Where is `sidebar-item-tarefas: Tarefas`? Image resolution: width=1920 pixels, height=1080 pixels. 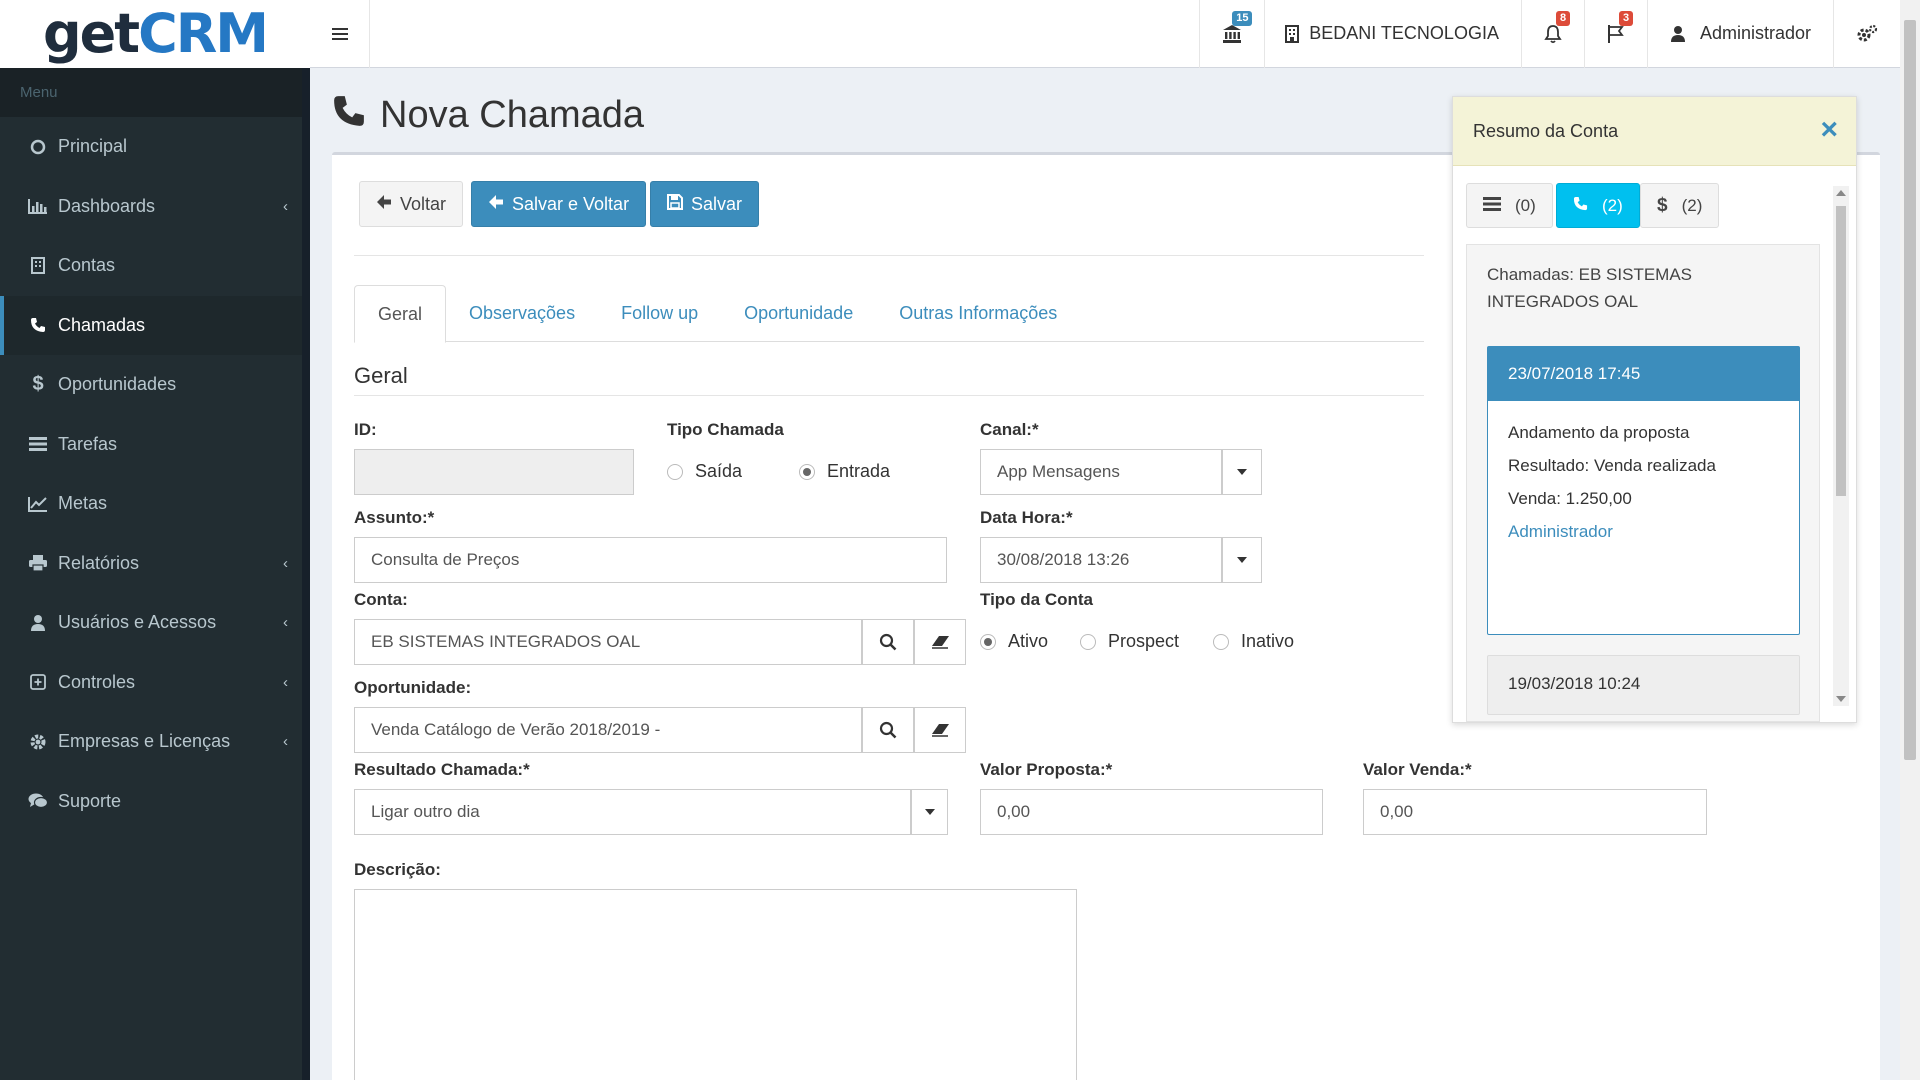
sidebar-item-tarefas: Tarefas is located at coordinates (155, 445).